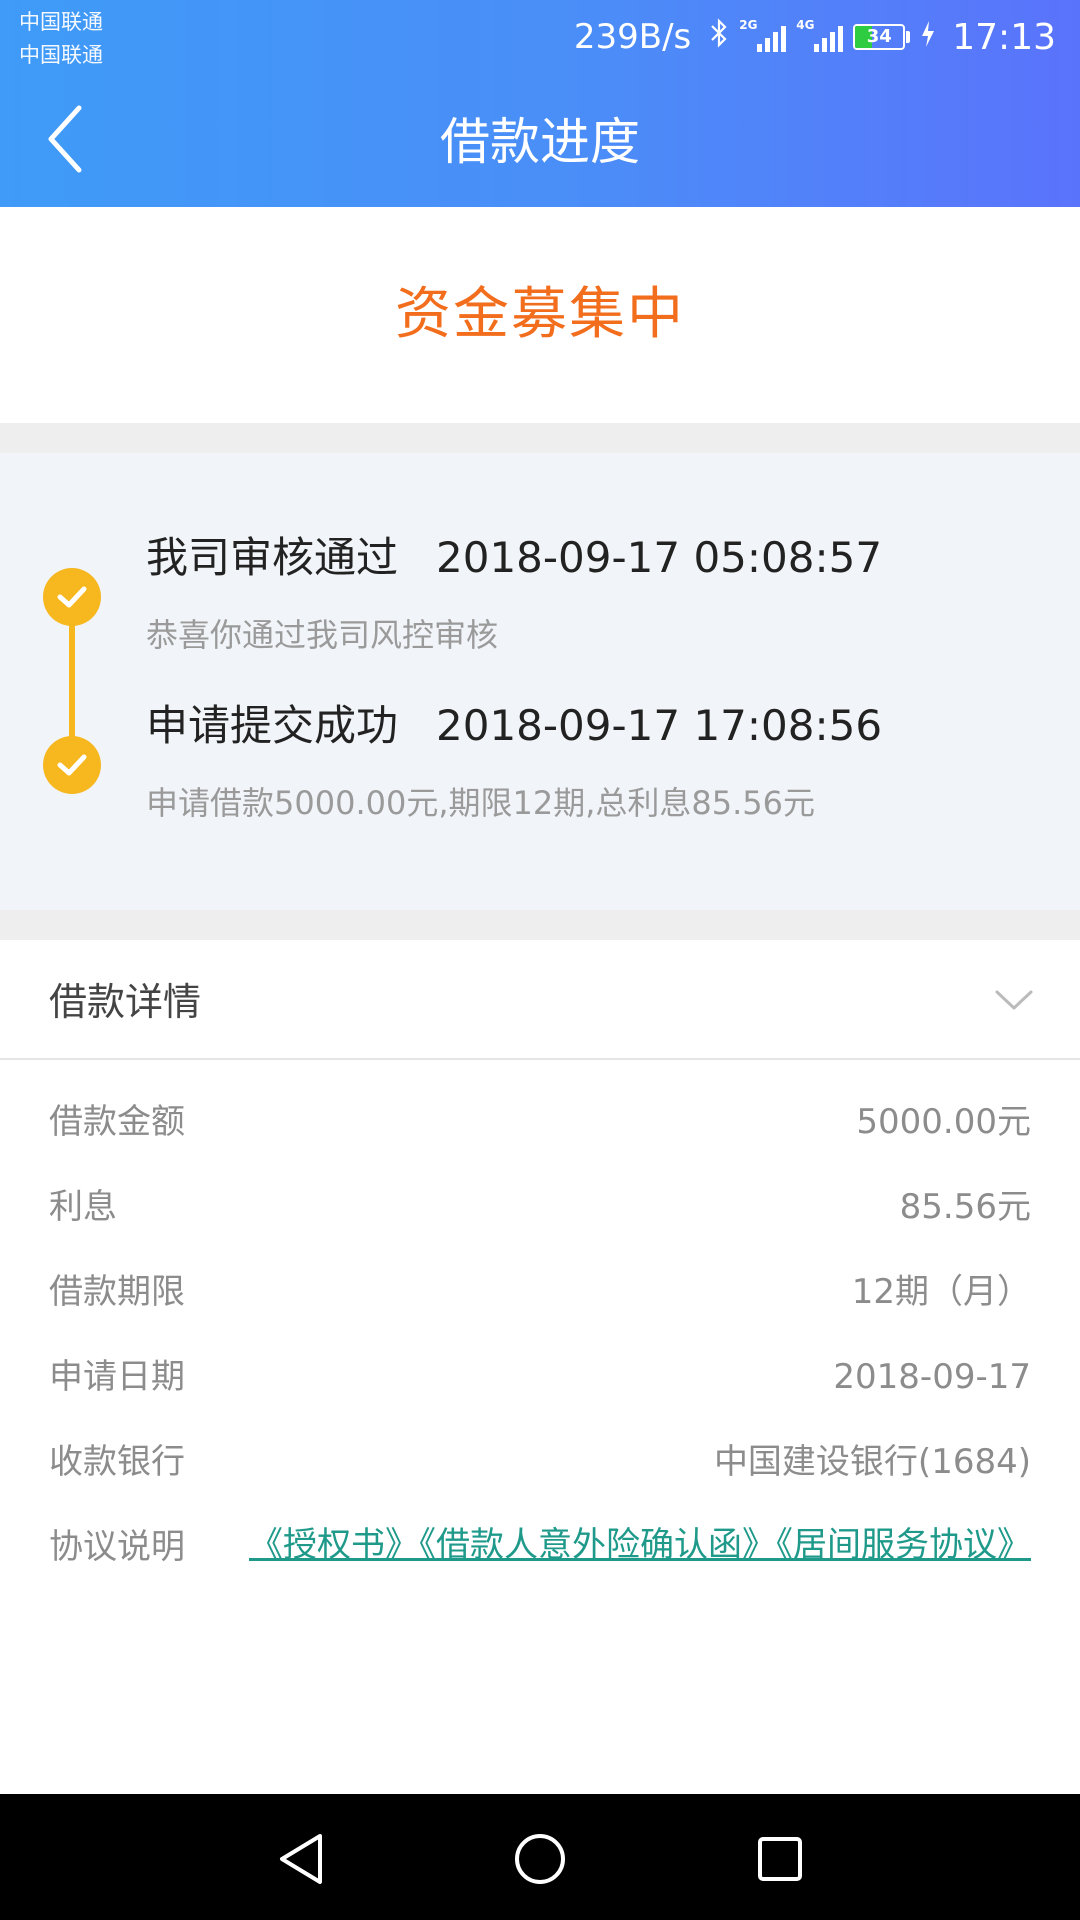 This screenshot has height=1920, width=1080. I want to click on signal-type-2: 4G, so click(805, 25).